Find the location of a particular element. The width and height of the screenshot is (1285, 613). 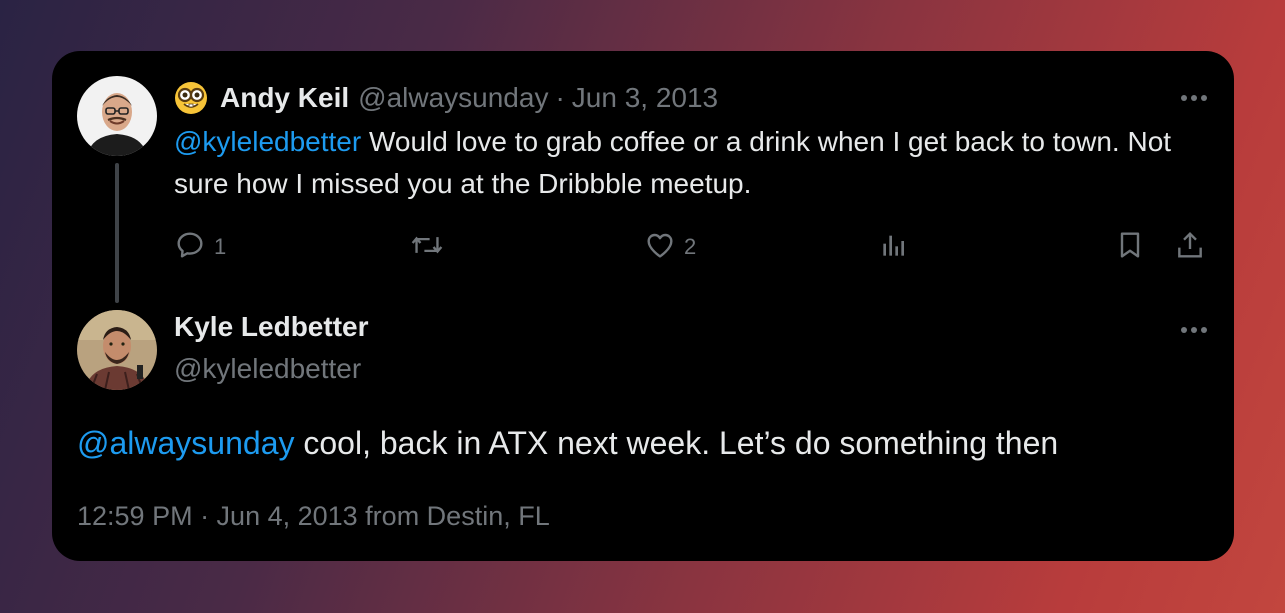

bookmark-icon is located at coordinates (1130, 247).